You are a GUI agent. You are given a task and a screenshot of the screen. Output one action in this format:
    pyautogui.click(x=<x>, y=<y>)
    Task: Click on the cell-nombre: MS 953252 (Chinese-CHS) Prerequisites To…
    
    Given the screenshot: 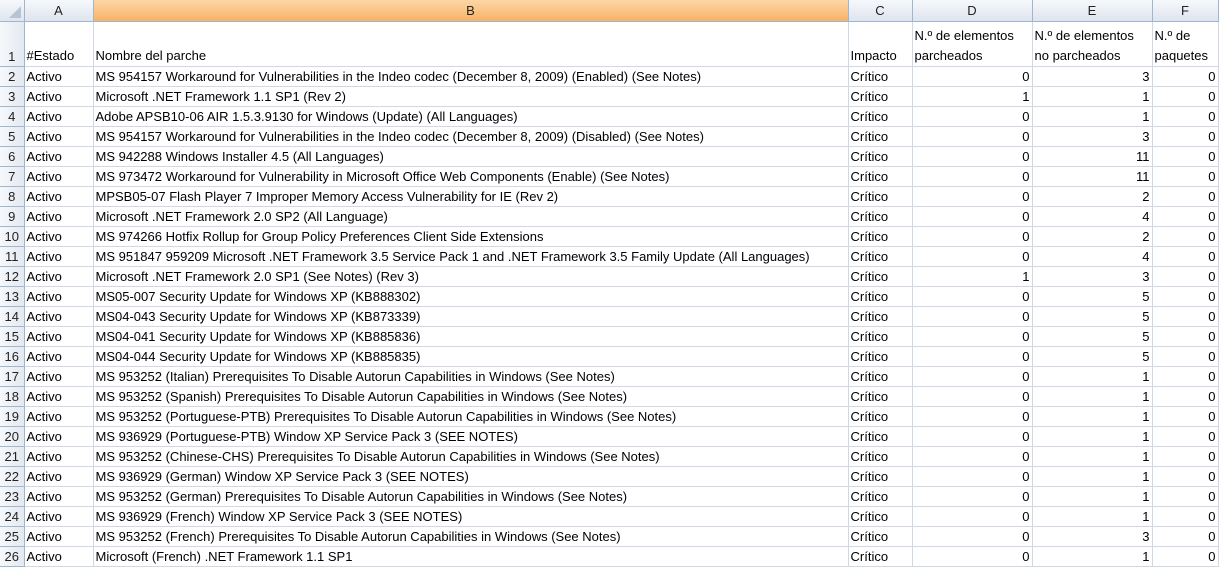 What is the action you would take?
    pyautogui.click(x=471, y=456)
    